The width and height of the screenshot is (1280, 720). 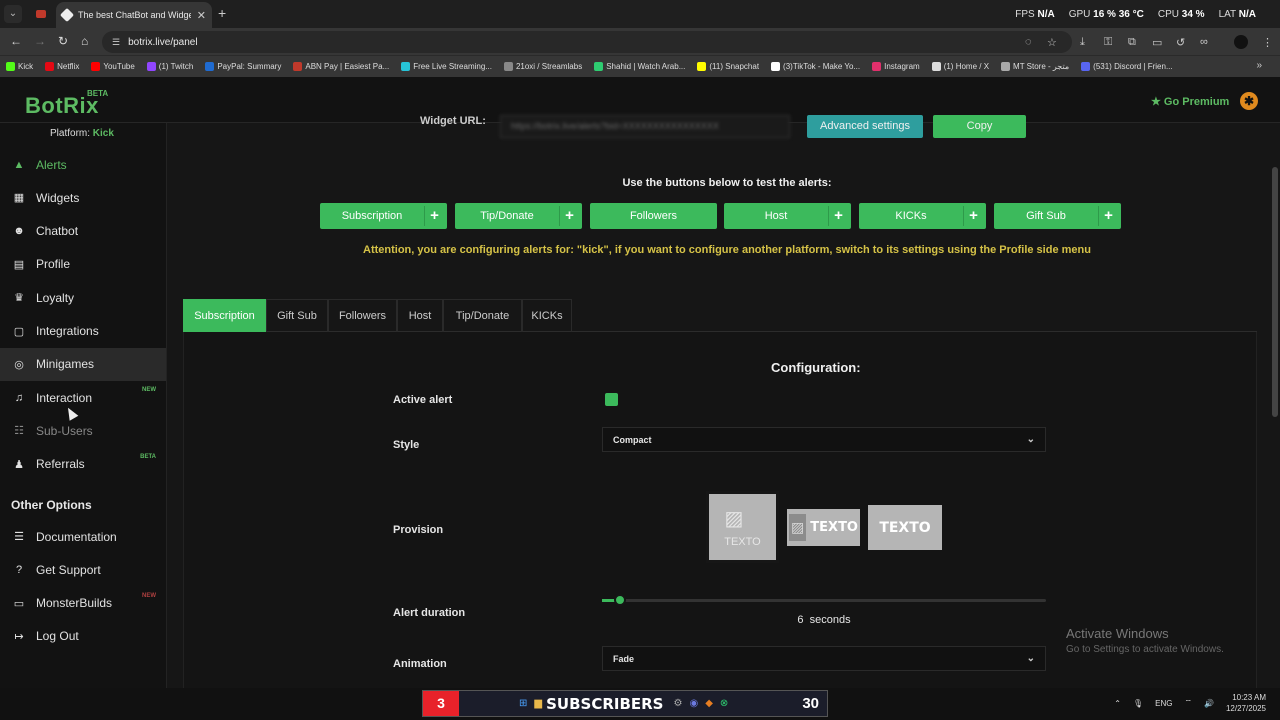 What do you see at coordinates (1246, 703) in the screenshot?
I see `clock: 10:23 AM 12/27/2025` at bounding box center [1246, 703].